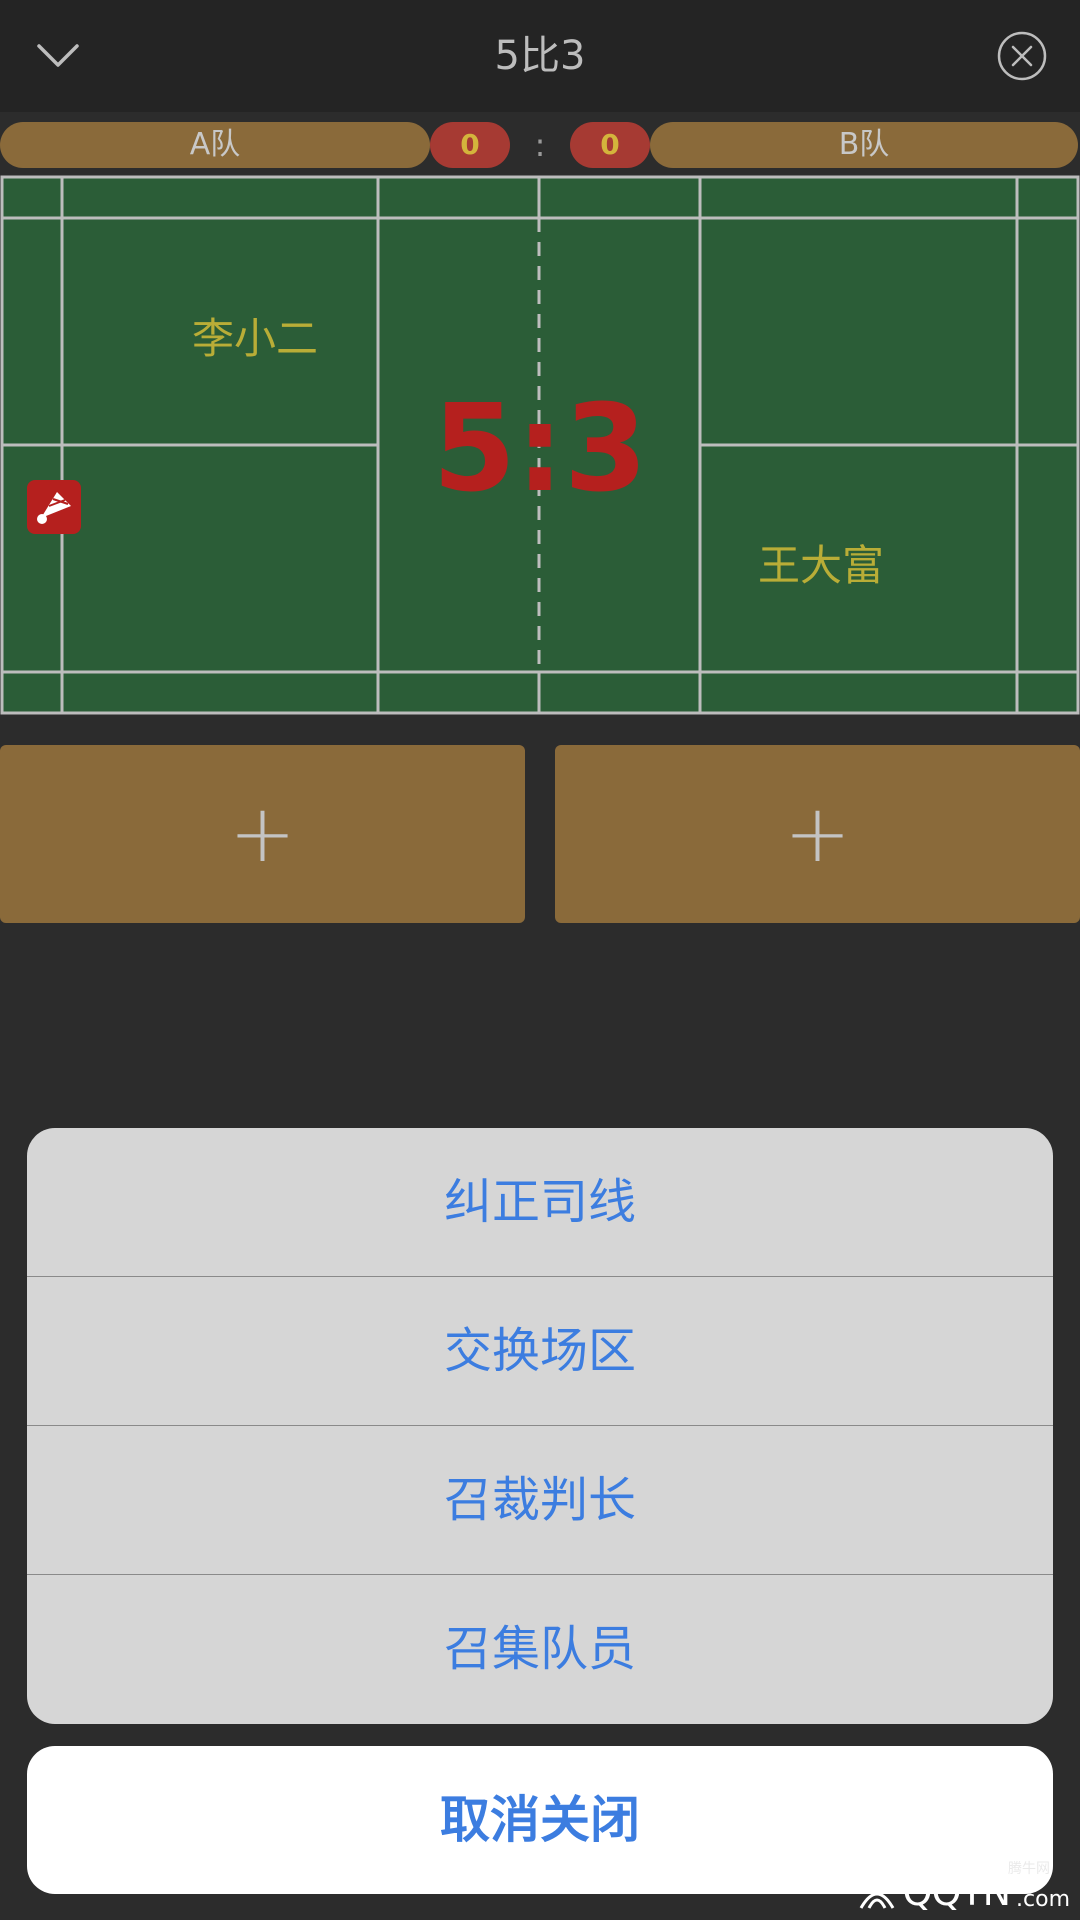 Image resolution: width=1080 pixels, height=1920 pixels. I want to click on close-circle-icon, so click(1022, 56).